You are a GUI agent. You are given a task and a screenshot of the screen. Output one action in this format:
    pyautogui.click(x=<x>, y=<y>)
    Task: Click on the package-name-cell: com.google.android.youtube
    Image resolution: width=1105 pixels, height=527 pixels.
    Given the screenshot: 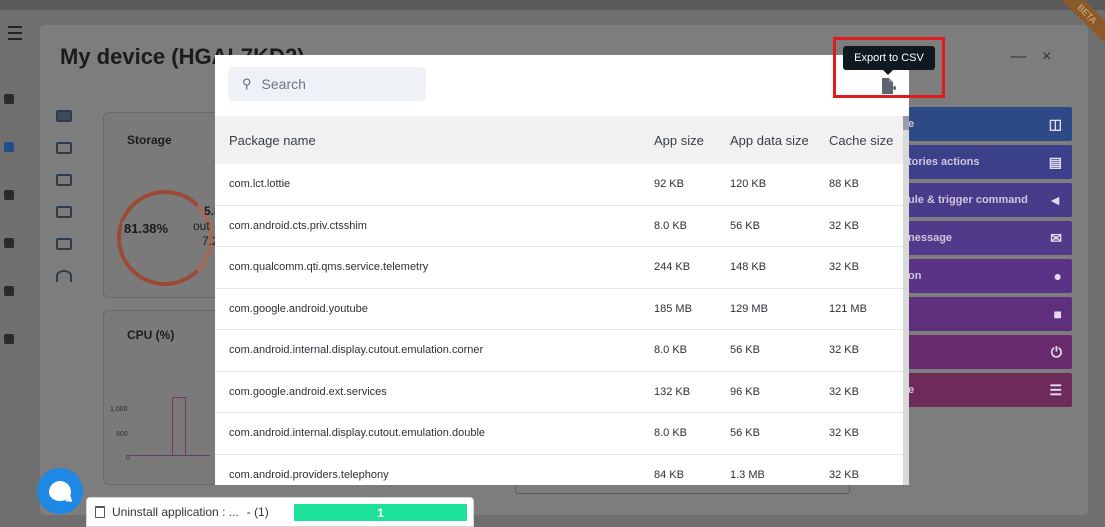 What is the action you would take?
    pyautogui.click(x=298, y=308)
    